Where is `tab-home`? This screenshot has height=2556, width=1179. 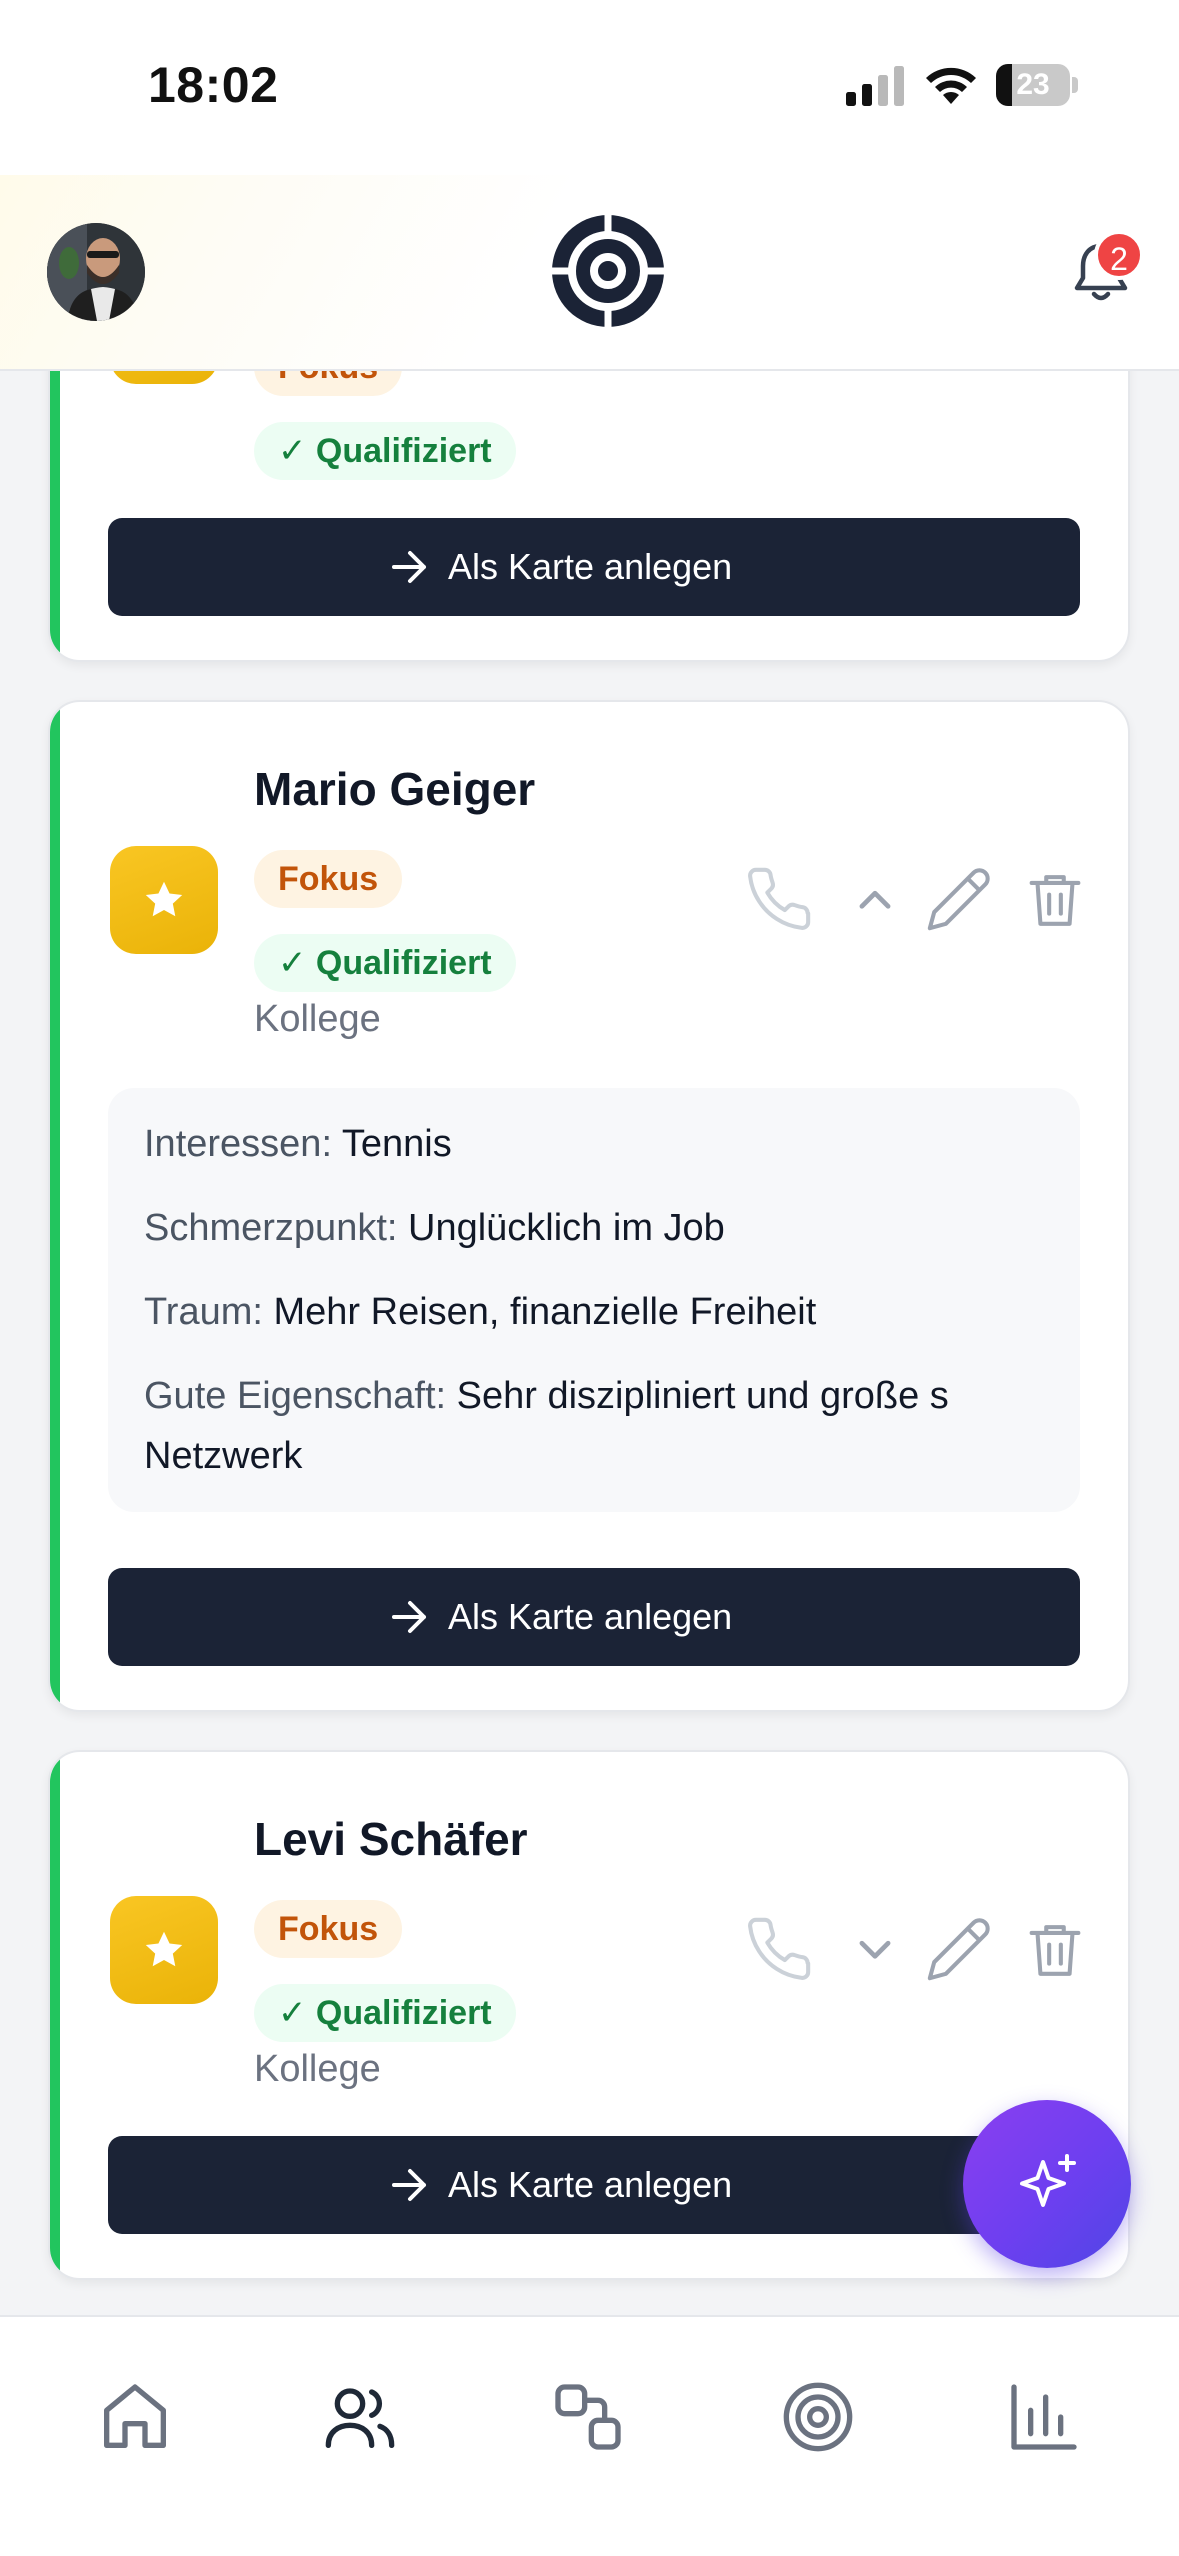 tab-home is located at coordinates (135, 2417).